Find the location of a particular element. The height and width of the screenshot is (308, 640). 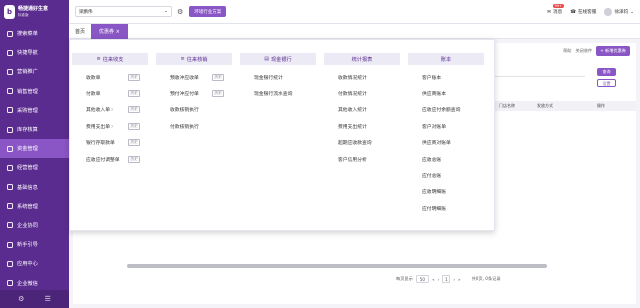

sidebar-item-label: 采购管理 is located at coordinates (27, 110).